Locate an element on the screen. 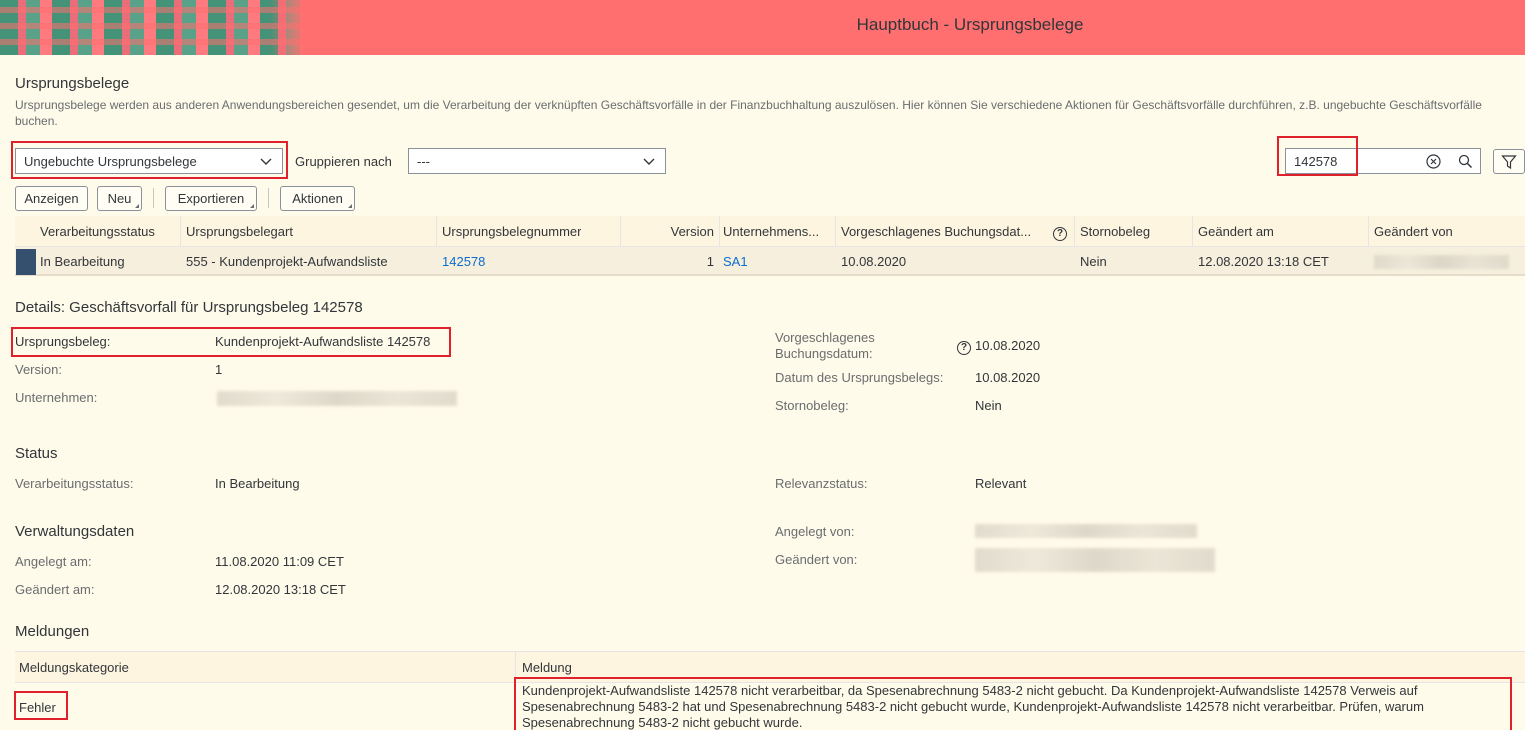  new-button-label: Neu is located at coordinates (119, 198).